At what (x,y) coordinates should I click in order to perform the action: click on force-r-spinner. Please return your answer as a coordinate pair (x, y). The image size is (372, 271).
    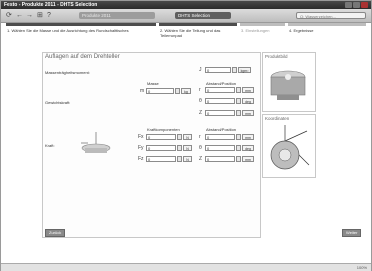
    Looking at the image, I should click on (238, 137).